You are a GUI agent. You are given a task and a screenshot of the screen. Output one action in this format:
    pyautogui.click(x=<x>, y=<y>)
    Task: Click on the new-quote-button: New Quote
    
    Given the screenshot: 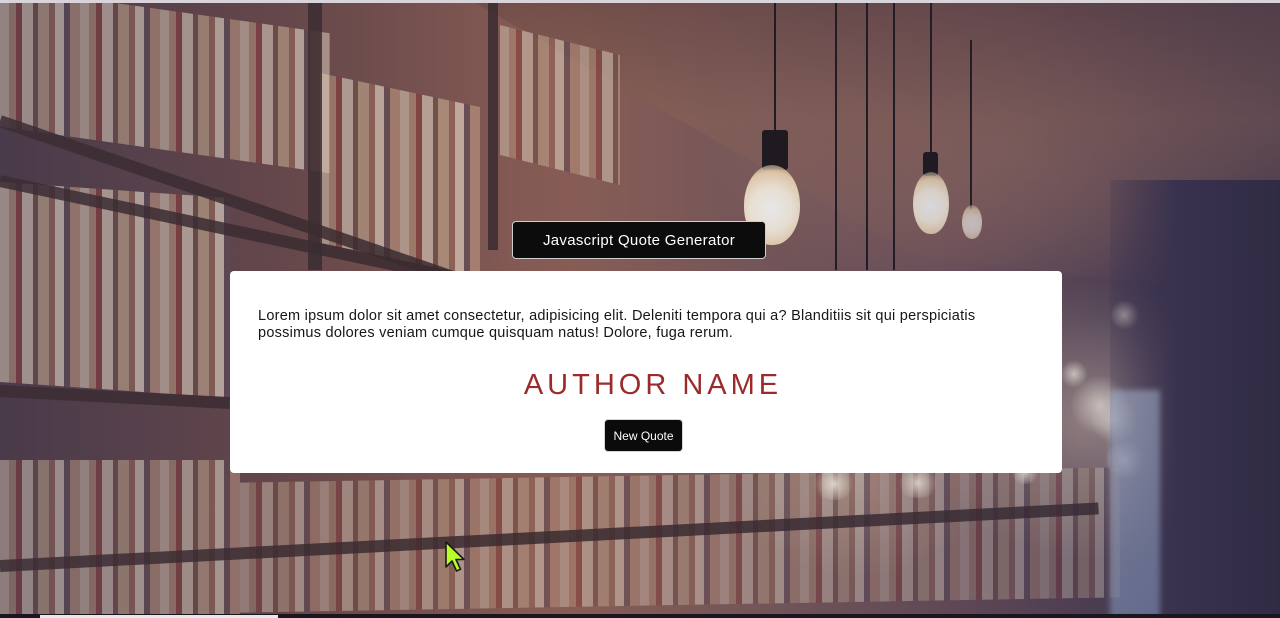 What is the action you would take?
    pyautogui.click(x=643, y=435)
    